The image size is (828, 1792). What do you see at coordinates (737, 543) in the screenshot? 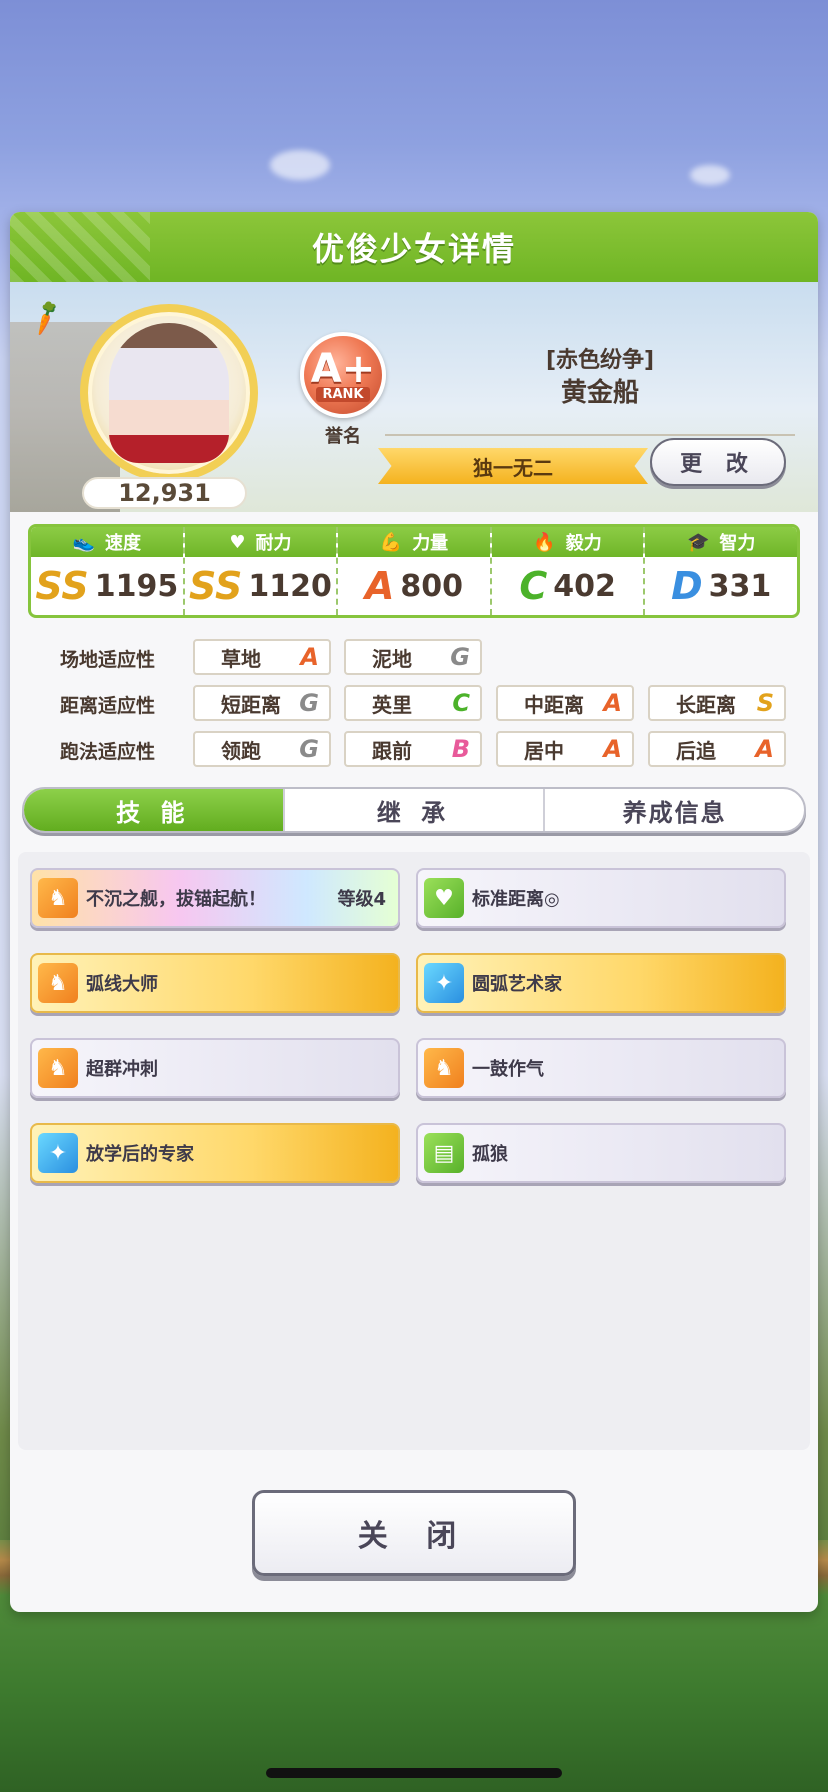
I see `stat-label: 智力` at bounding box center [737, 543].